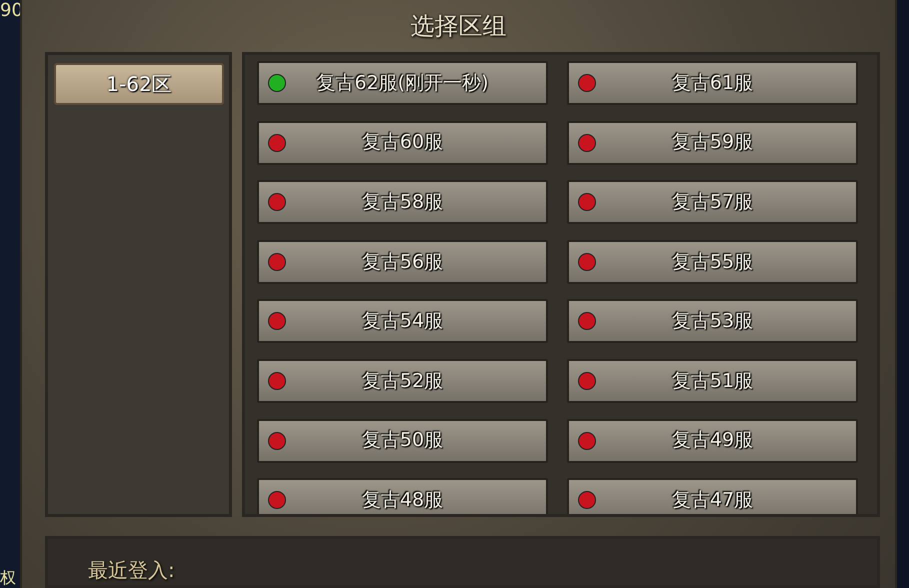  I want to click on server-button: 复古49服, so click(712, 440).